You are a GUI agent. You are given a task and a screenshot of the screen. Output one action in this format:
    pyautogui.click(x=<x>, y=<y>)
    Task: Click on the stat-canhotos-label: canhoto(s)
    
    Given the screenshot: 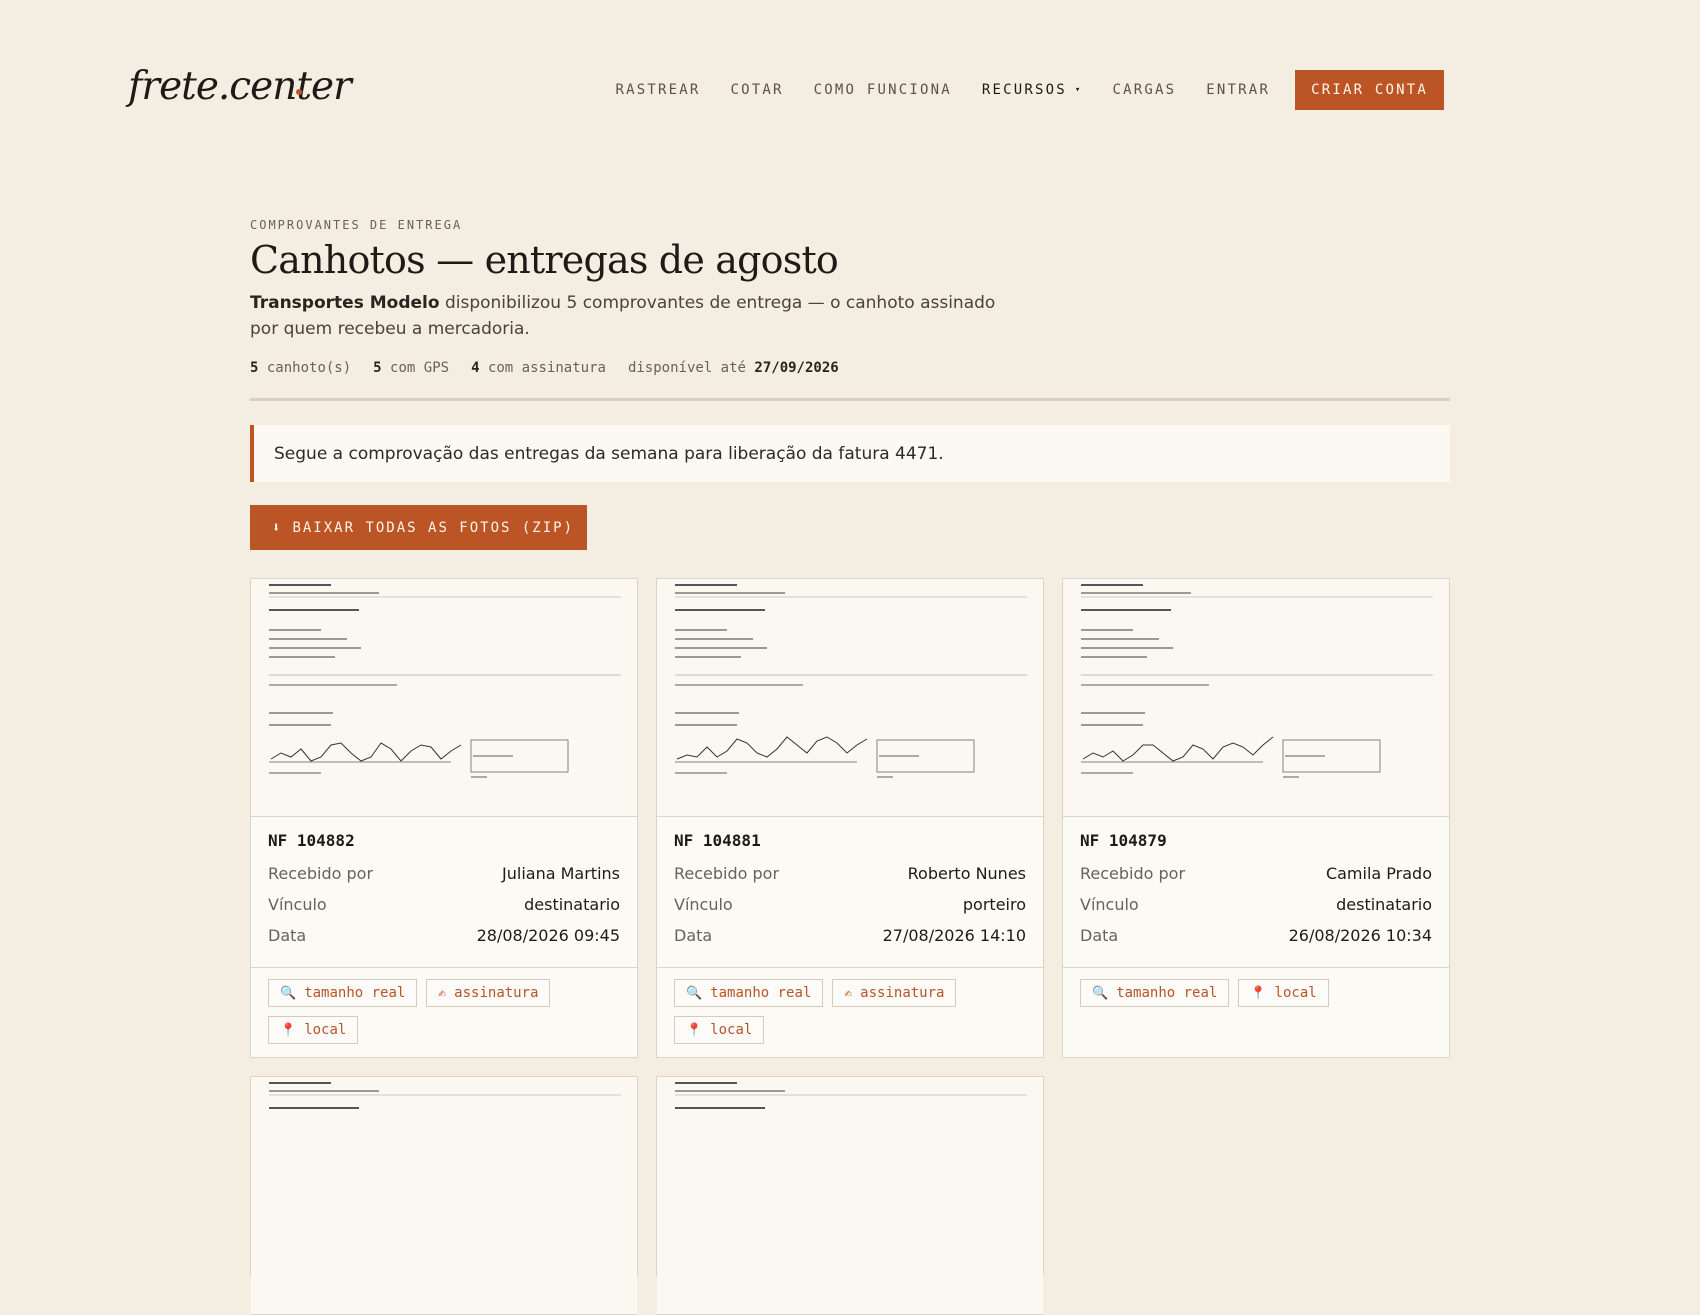 What is the action you would take?
    pyautogui.click(x=309, y=368)
    